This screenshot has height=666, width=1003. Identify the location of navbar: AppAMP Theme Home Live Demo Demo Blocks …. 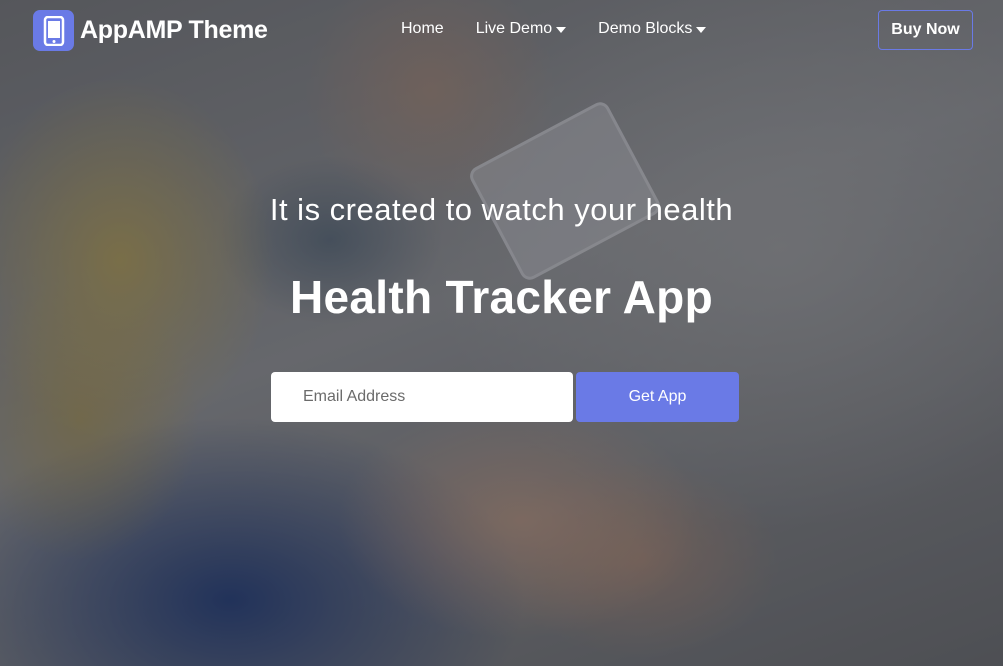
(501, 31).